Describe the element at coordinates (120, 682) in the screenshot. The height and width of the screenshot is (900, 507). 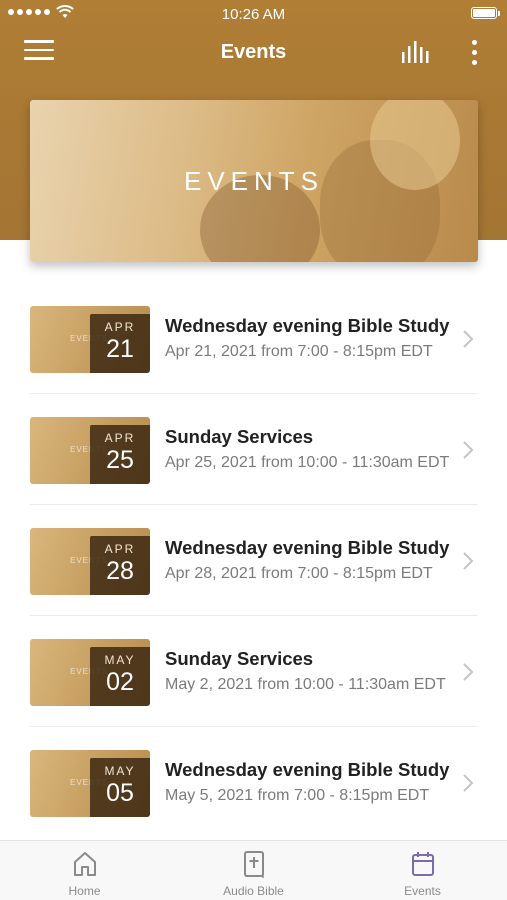
I see `event-day: 02` at that location.